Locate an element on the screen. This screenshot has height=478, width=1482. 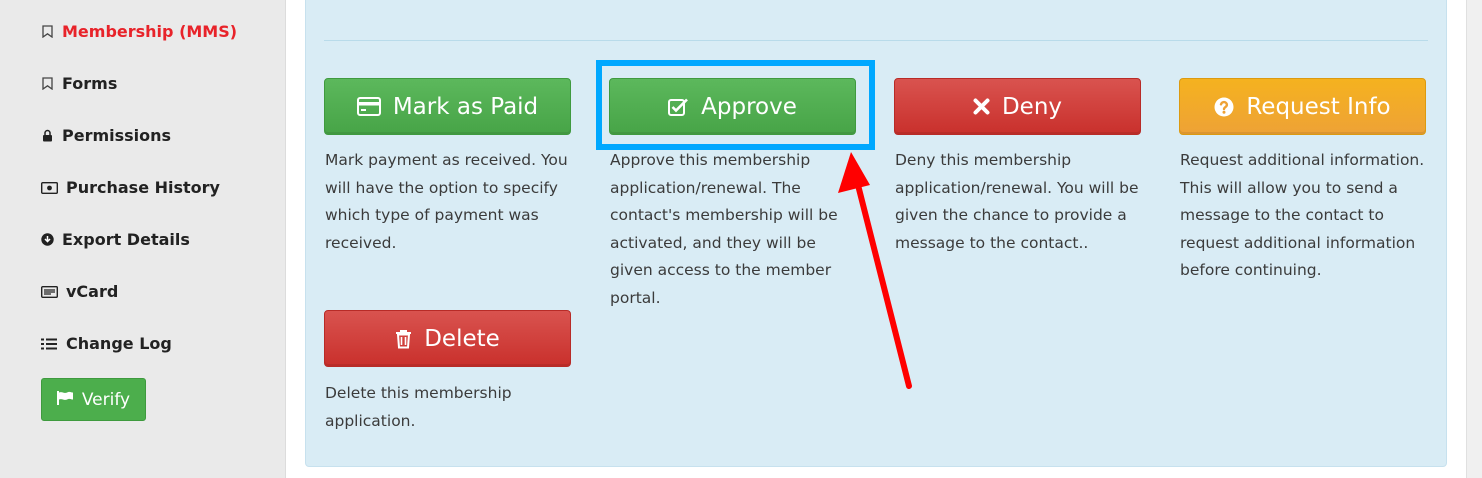
delete-button: Delete is located at coordinates (447, 338).